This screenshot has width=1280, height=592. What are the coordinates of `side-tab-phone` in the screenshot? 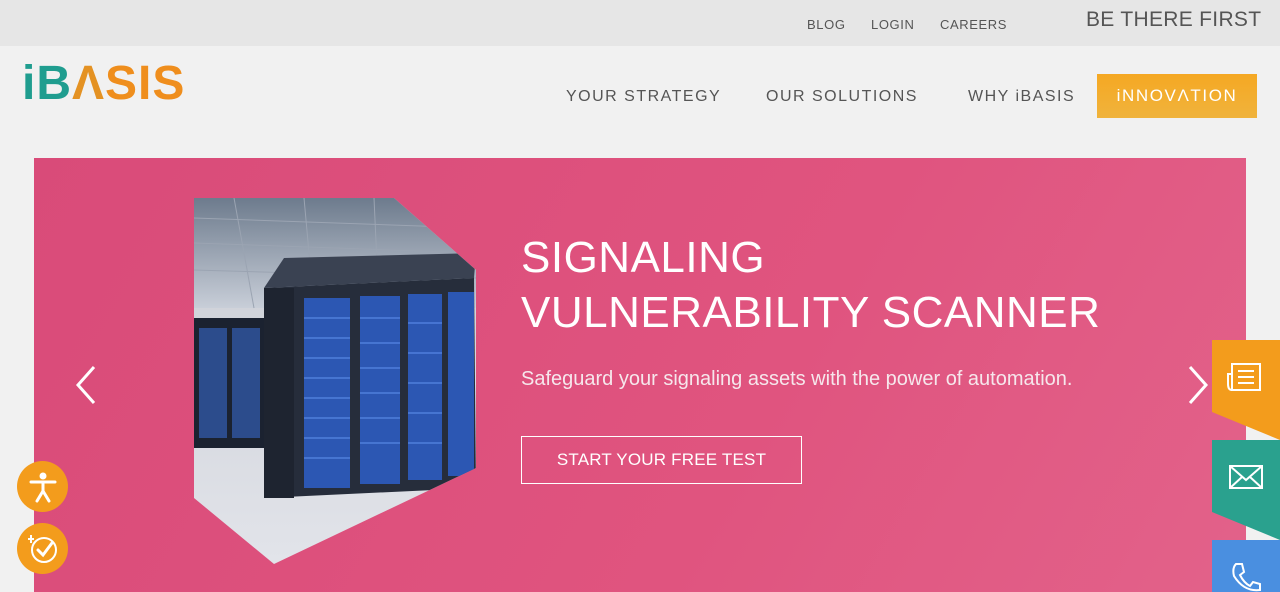 It's located at (1246, 566).